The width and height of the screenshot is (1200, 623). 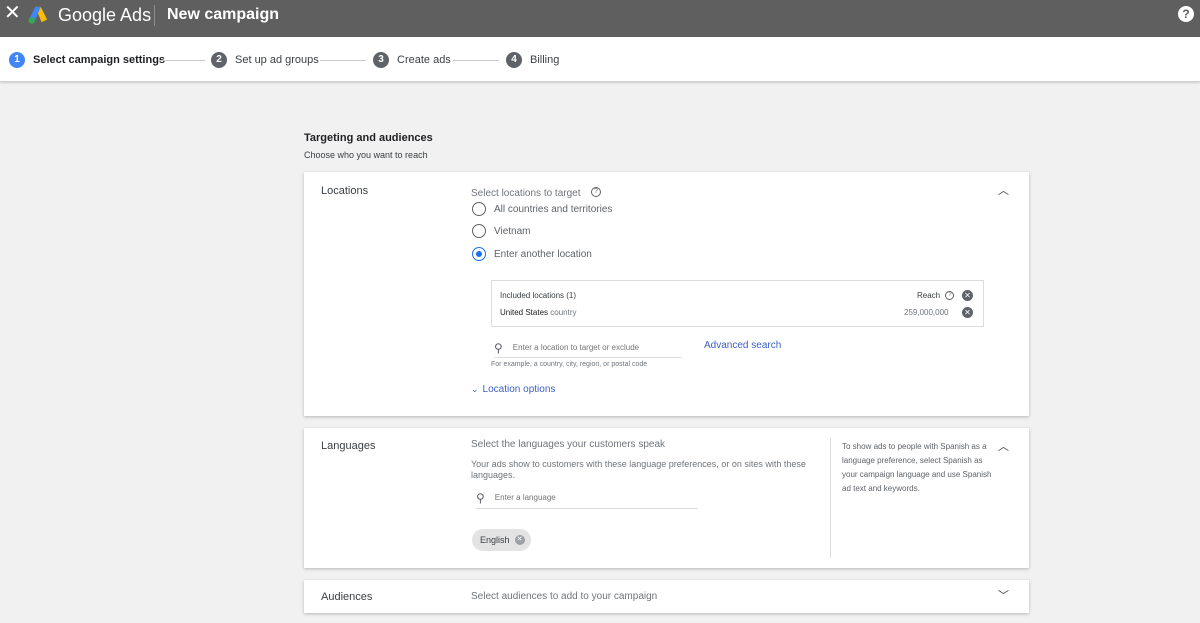 I want to click on step-label: Set up ad groups, so click(x=277, y=60).